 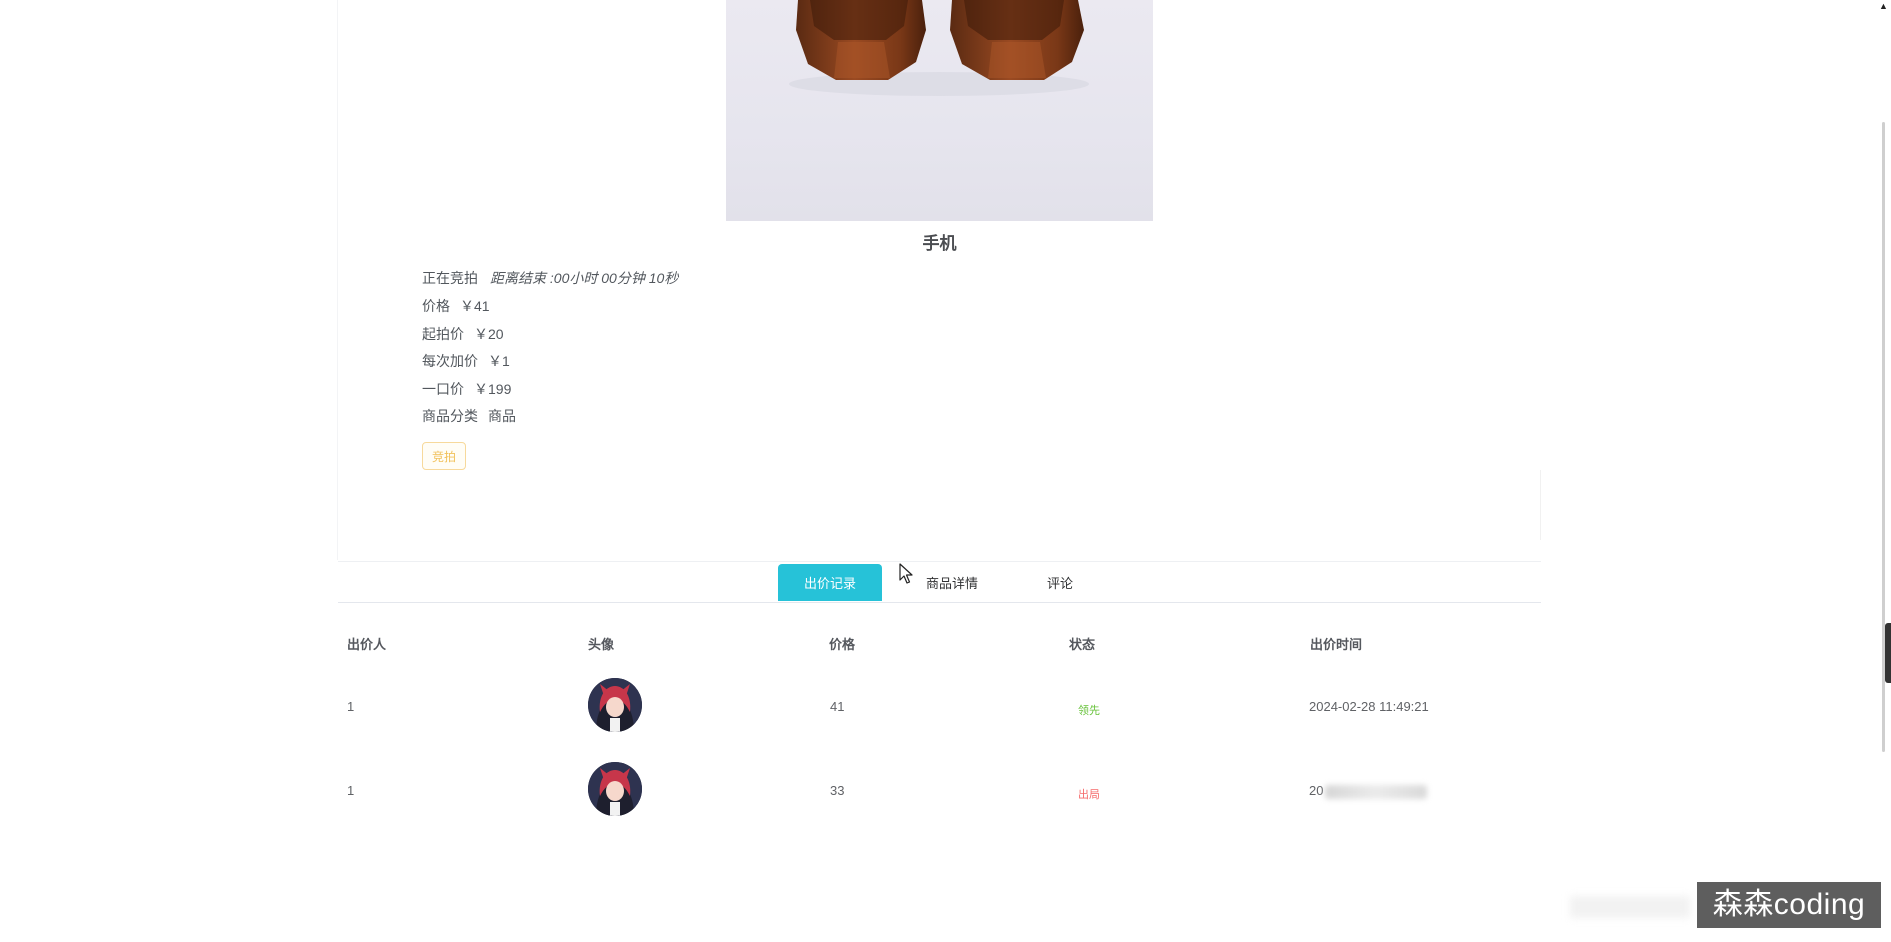 What do you see at coordinates (601, 644) in the screenshot?
I see `column-header-avatar: 头像` at bounding box center [601, 644].